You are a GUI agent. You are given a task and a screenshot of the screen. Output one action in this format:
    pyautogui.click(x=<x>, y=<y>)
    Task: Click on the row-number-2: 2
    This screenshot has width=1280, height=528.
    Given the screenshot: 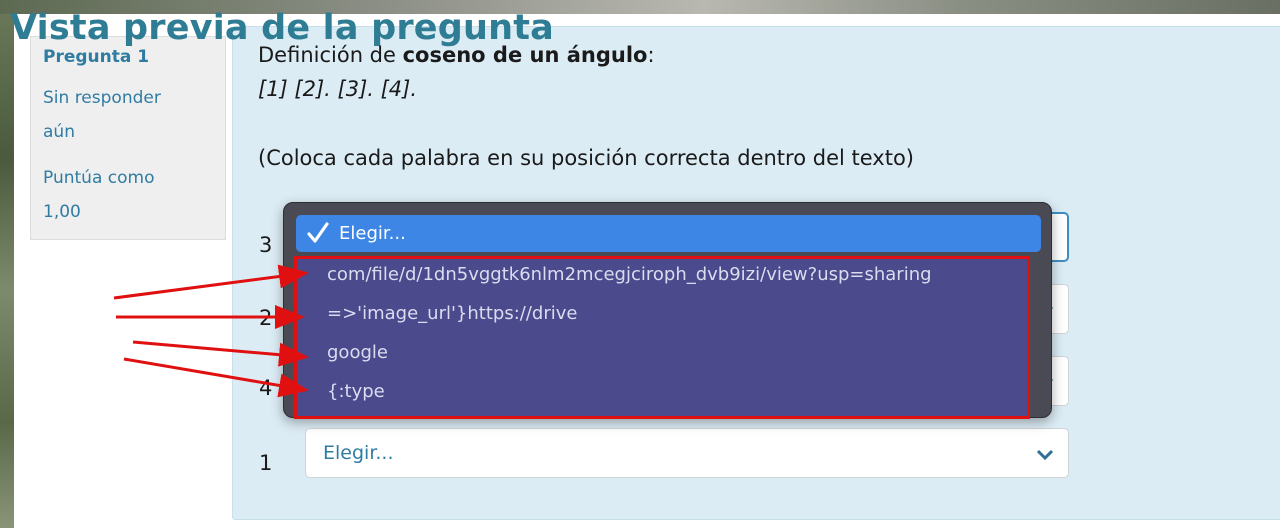 What is the action you would take?
    pyautogui.click(x=266, y=318)
    